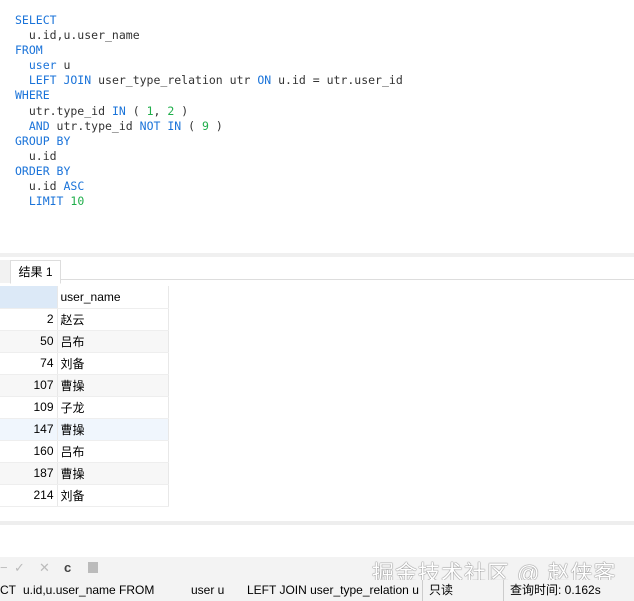 Image resolution: width=634 pixels, height=601 pixels. I want to click on table-row: 107 曹操, so click(84, 385).